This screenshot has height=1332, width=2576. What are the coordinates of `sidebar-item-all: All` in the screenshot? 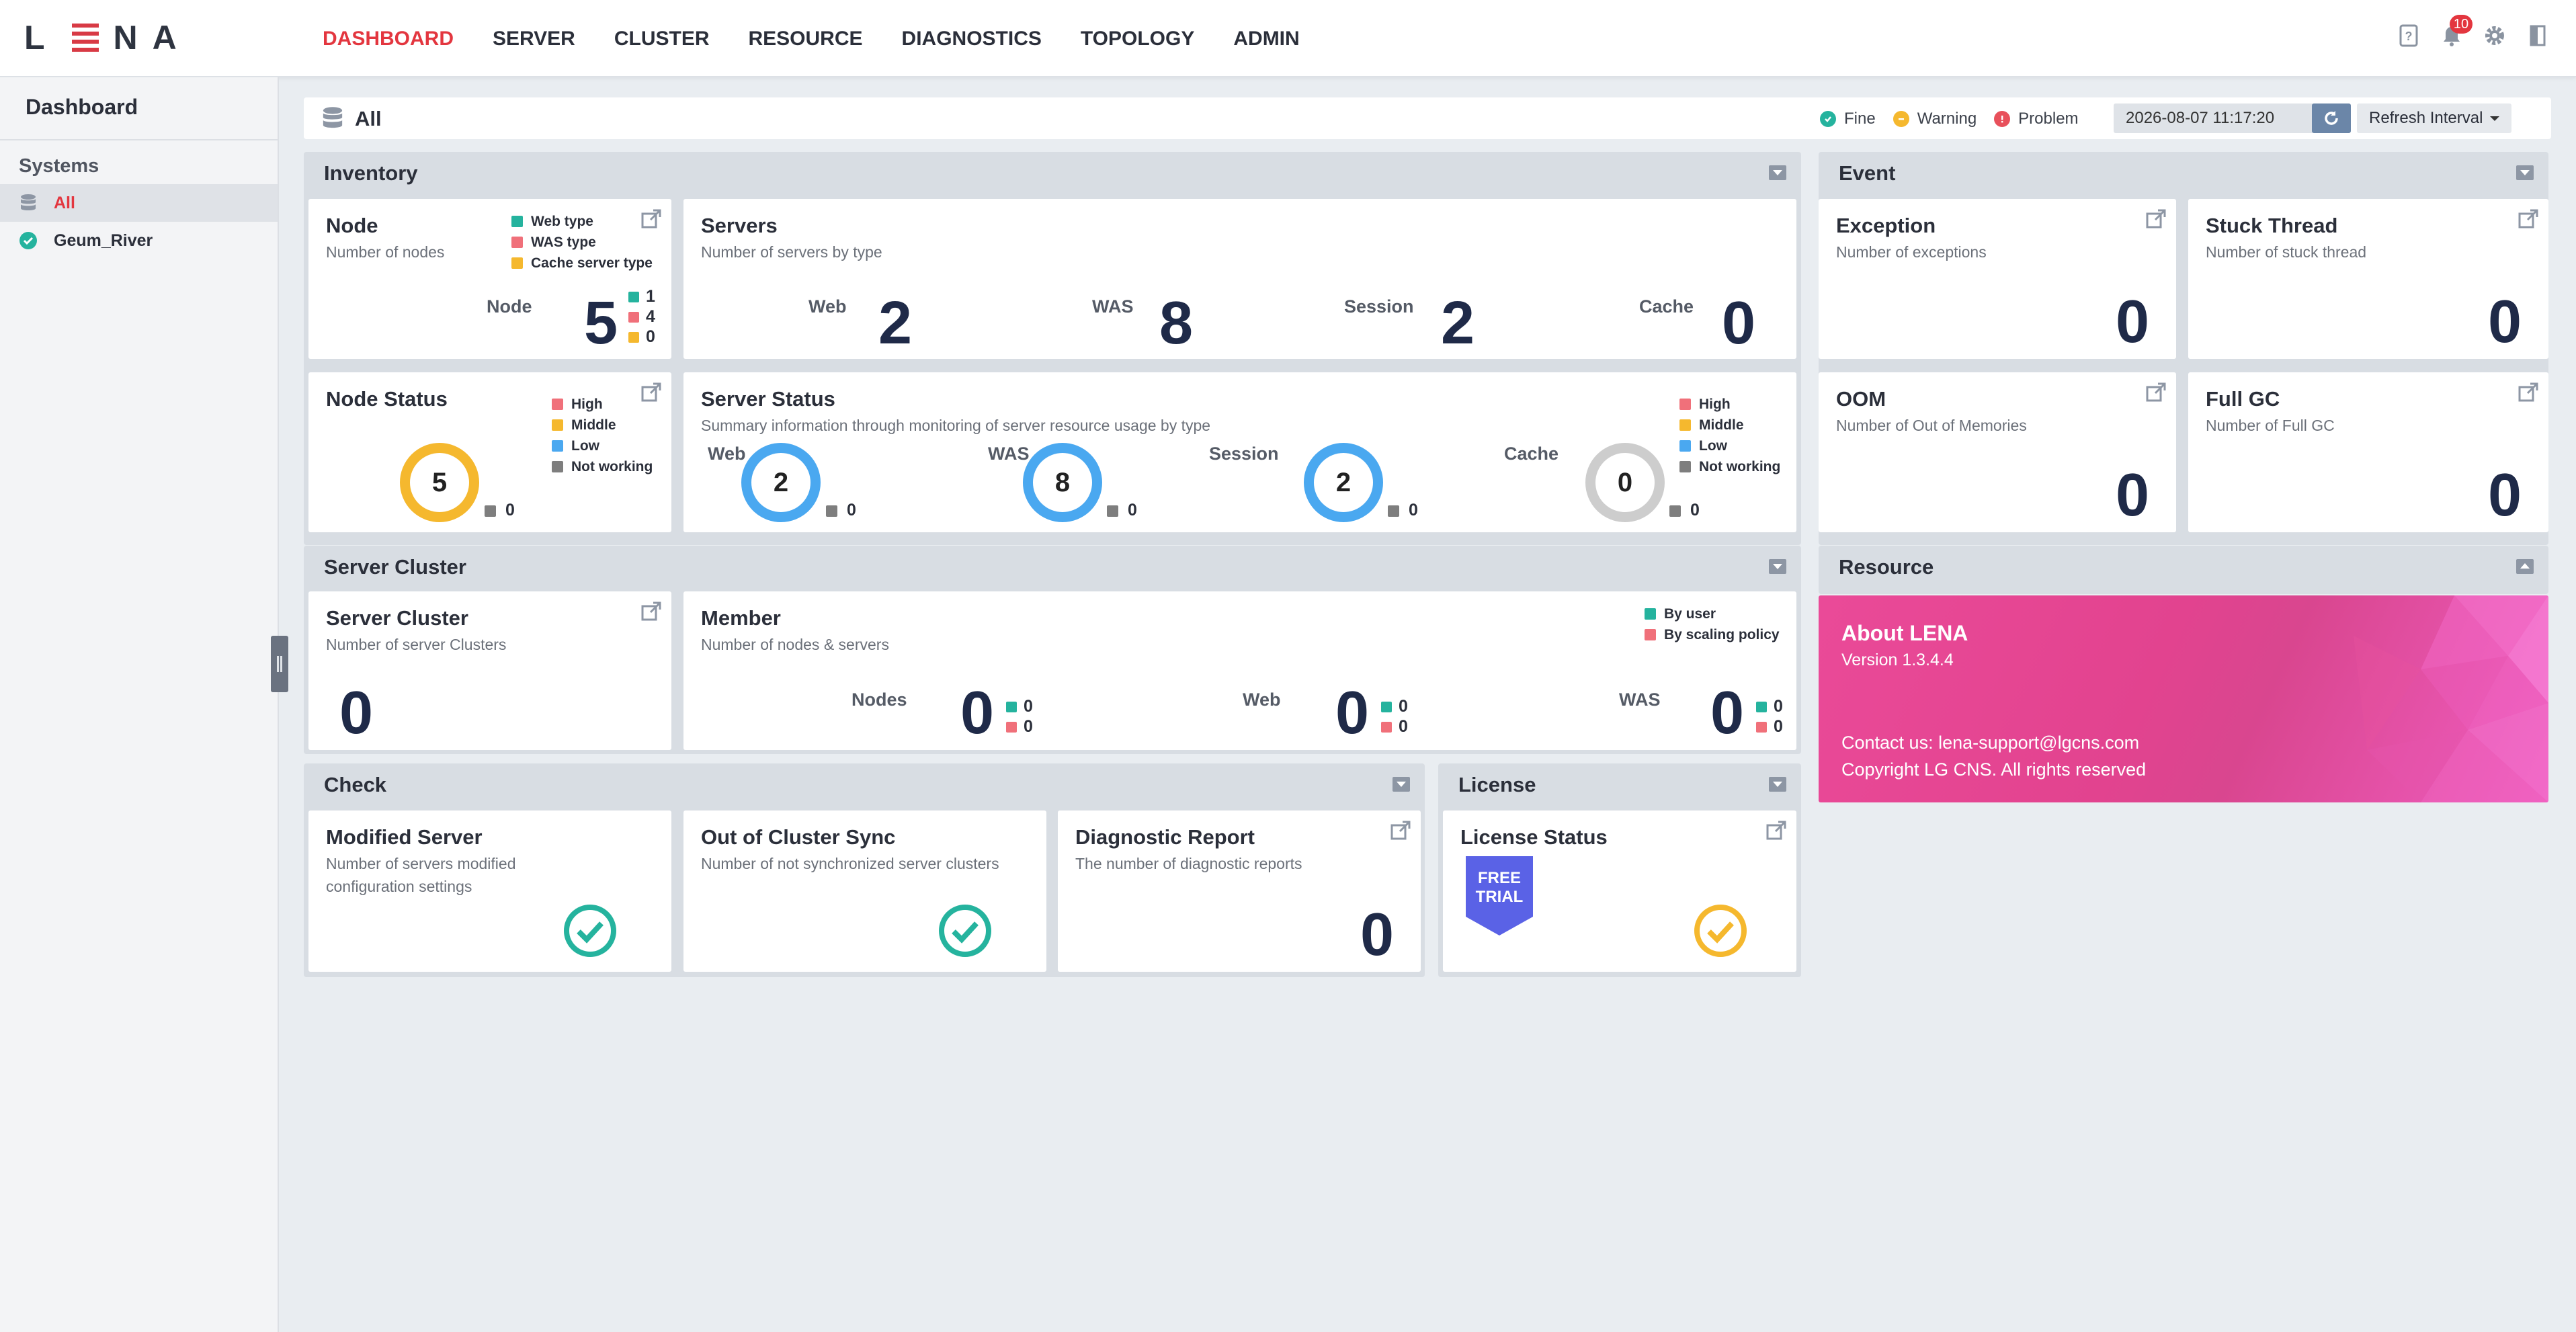 It's located at (139, 203).